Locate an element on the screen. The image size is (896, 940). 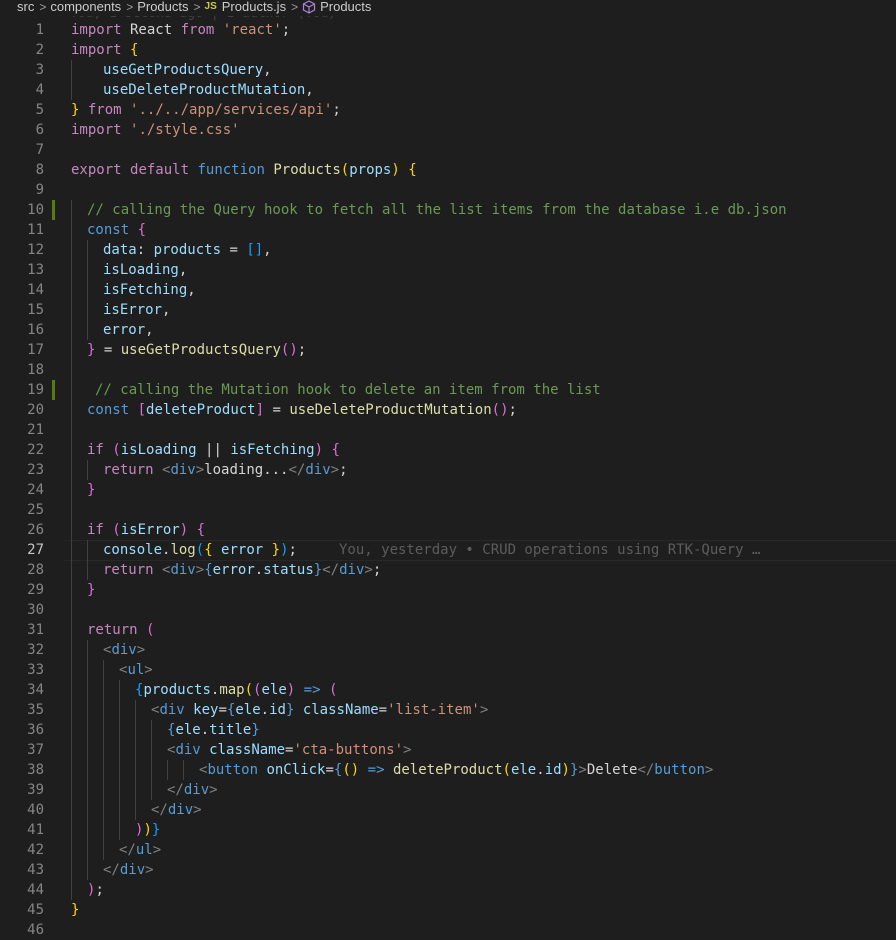
code-line: 44); is located at coordinates (65, 890).